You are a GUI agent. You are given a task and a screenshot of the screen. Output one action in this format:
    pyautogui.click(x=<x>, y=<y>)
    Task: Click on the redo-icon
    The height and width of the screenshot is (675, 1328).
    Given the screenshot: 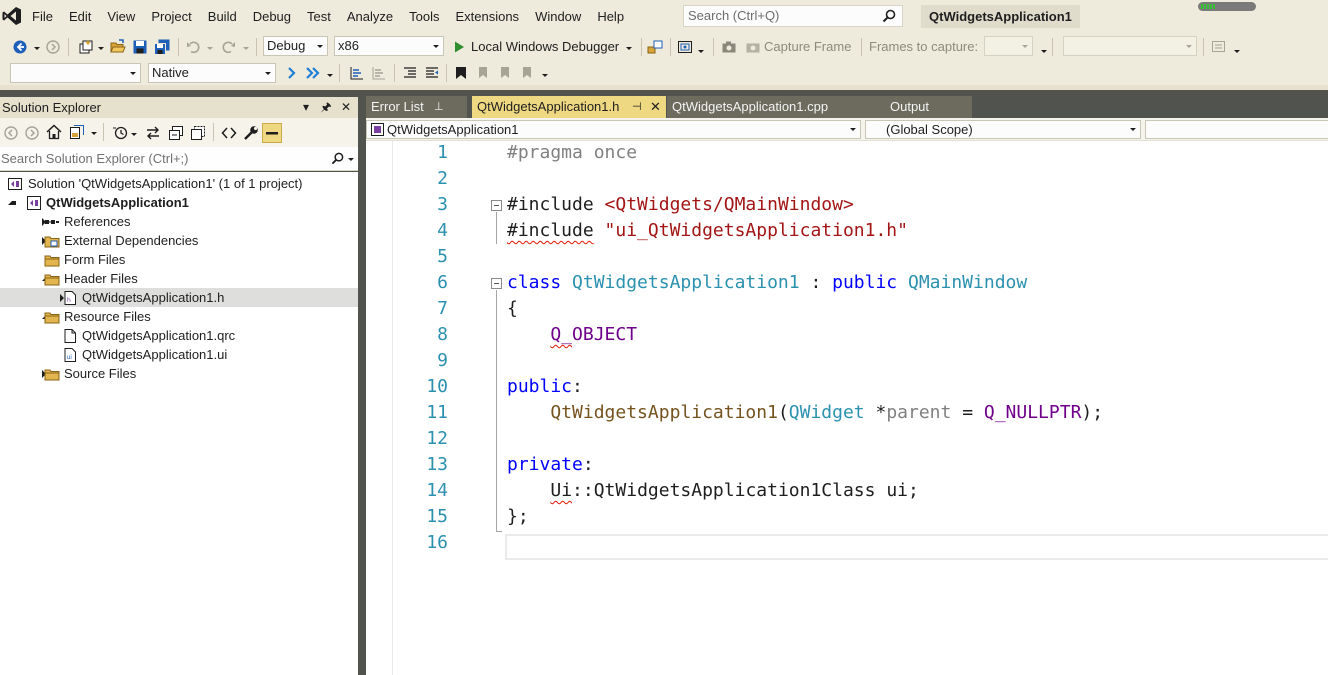 What is the action you would take?
    pyautogui.click(x=228, y=47)
    